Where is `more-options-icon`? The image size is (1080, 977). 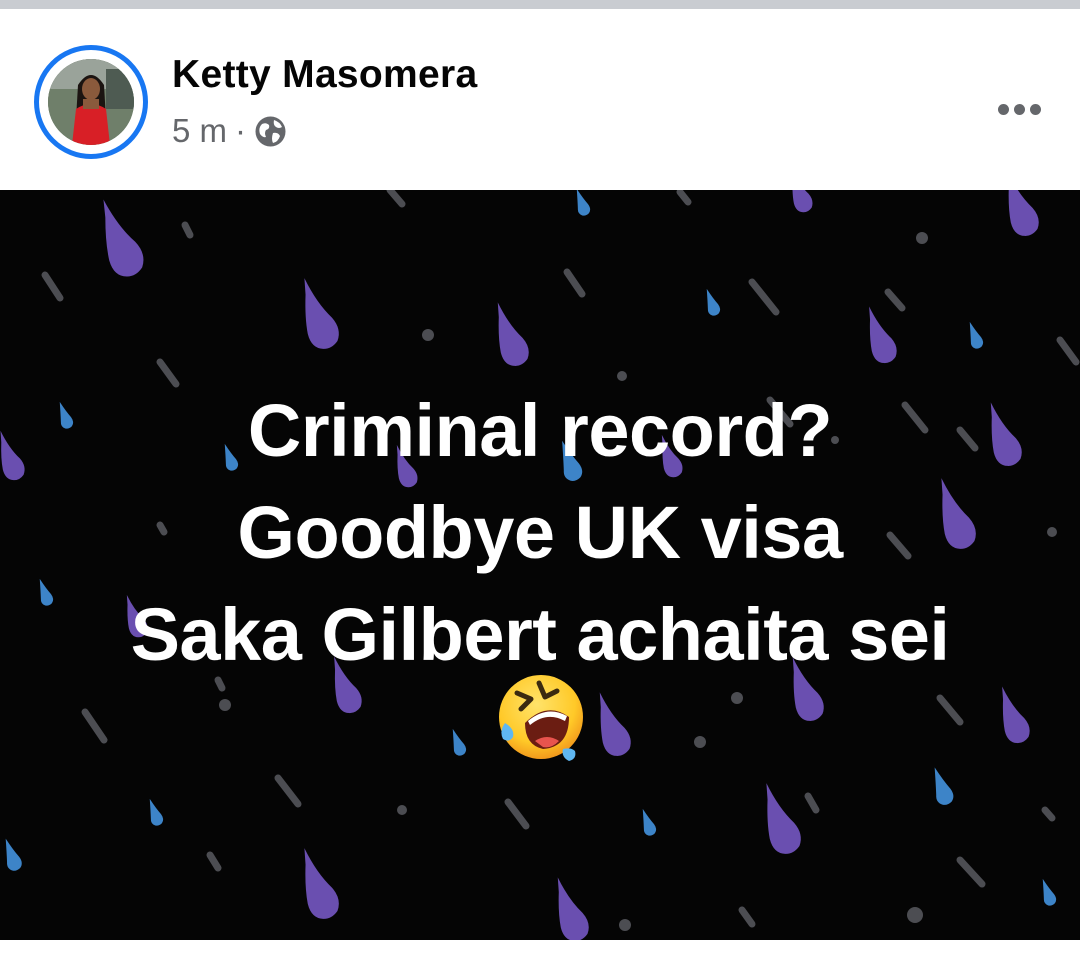 more-options-icon is located at coordinates (1019, 109).